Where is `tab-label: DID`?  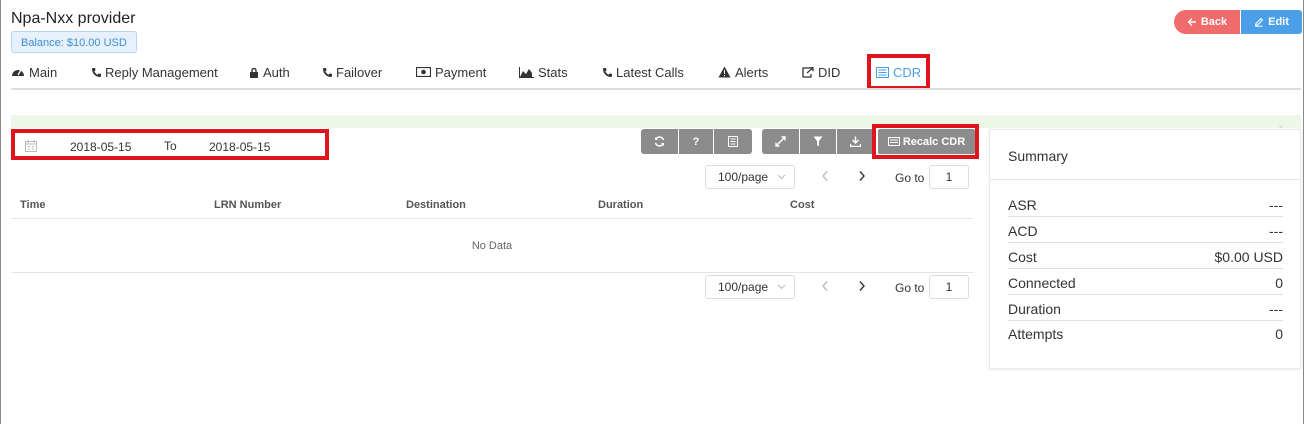 tab-label: DID is located at coordinates (829, 72).